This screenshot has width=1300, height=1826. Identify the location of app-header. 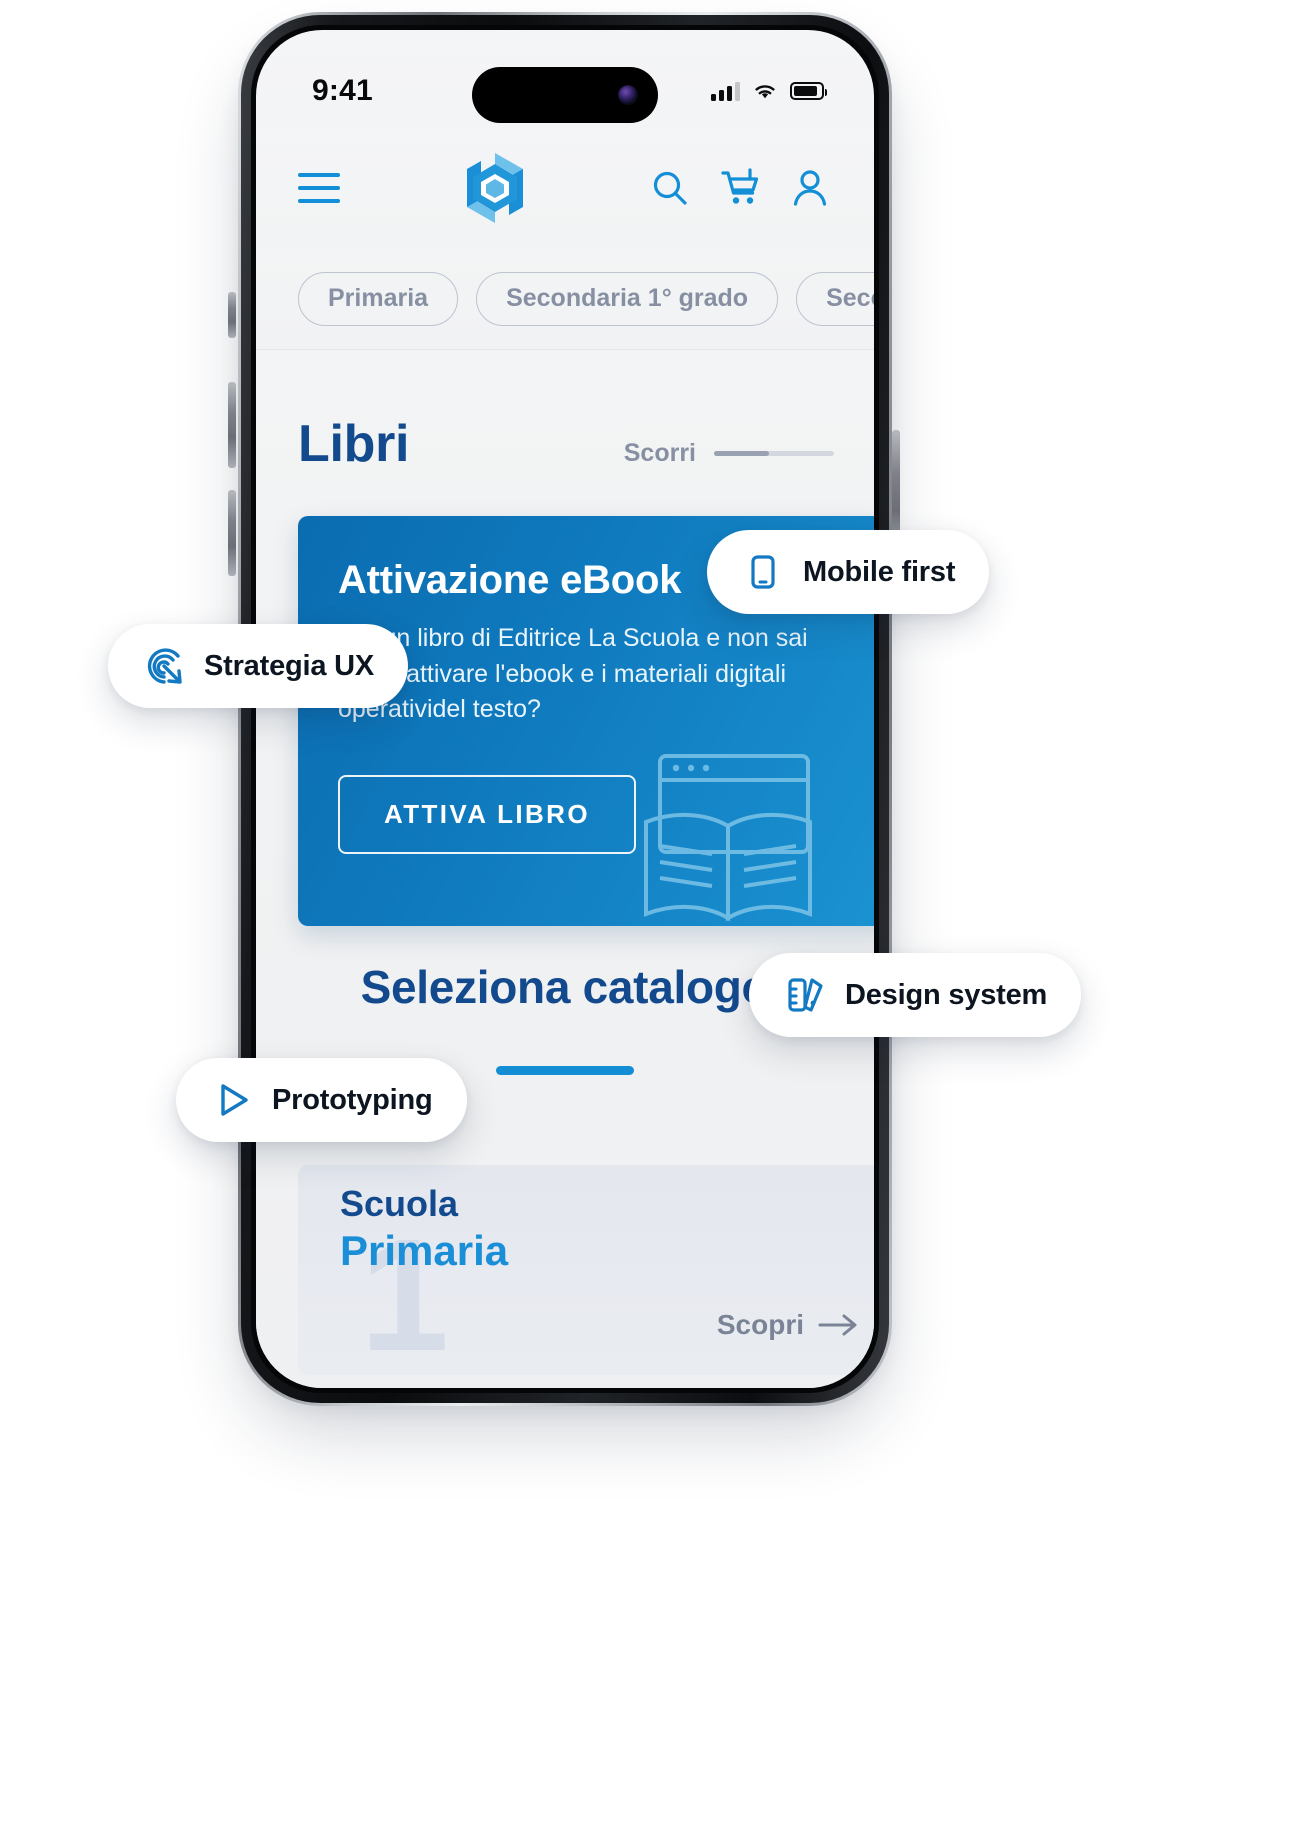
(565, 188).